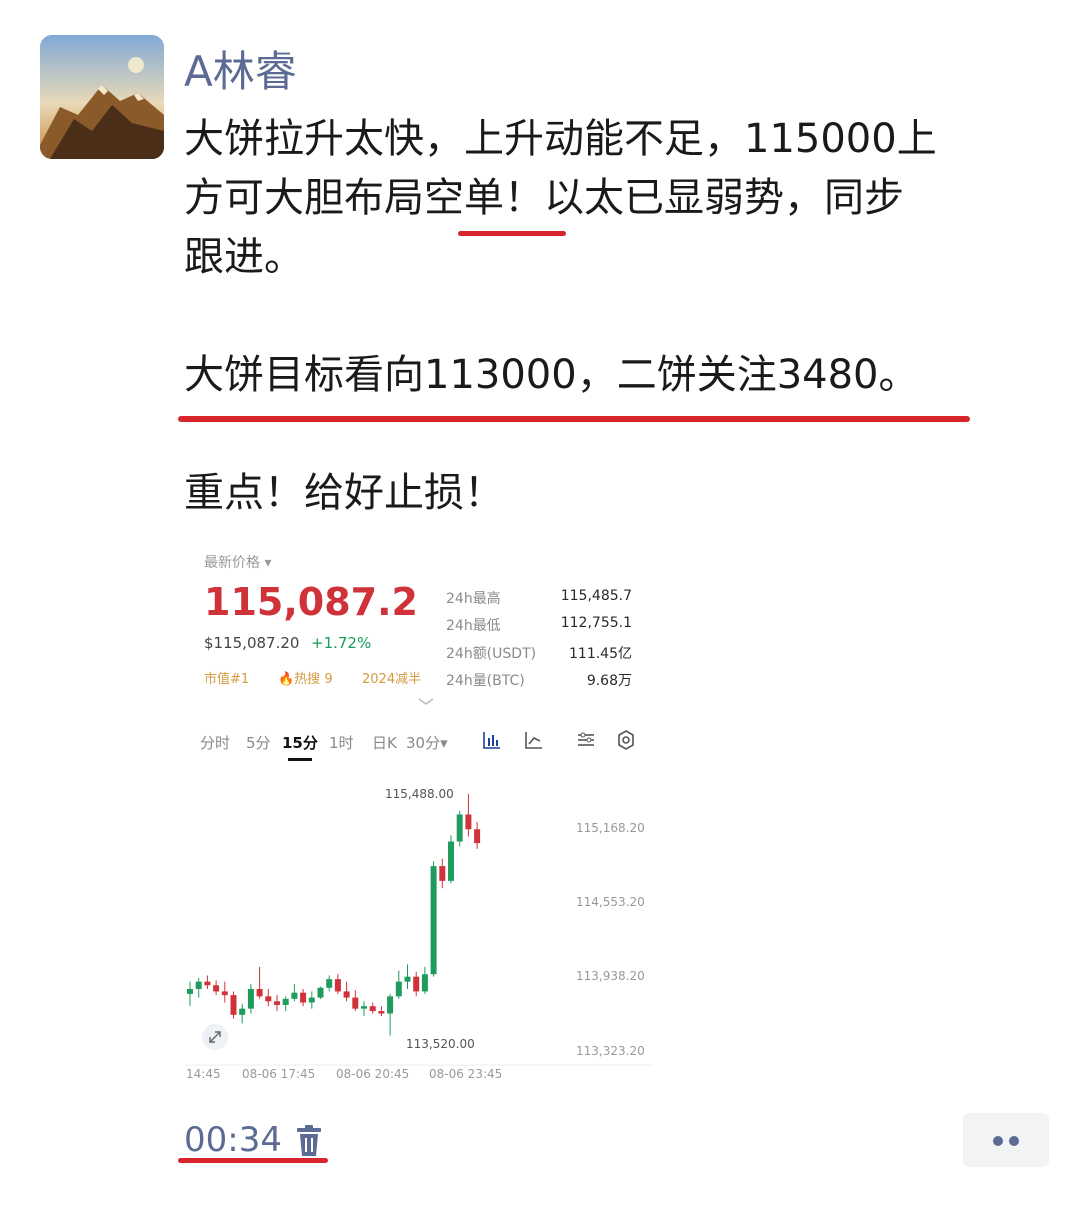 The height and width of the screenshot is (1231, 1080). What do you see at coordinates (600, 654) in the screenshot?
I see `stat-value-turnover: 111.45亿` at bounding box center [600, 654].